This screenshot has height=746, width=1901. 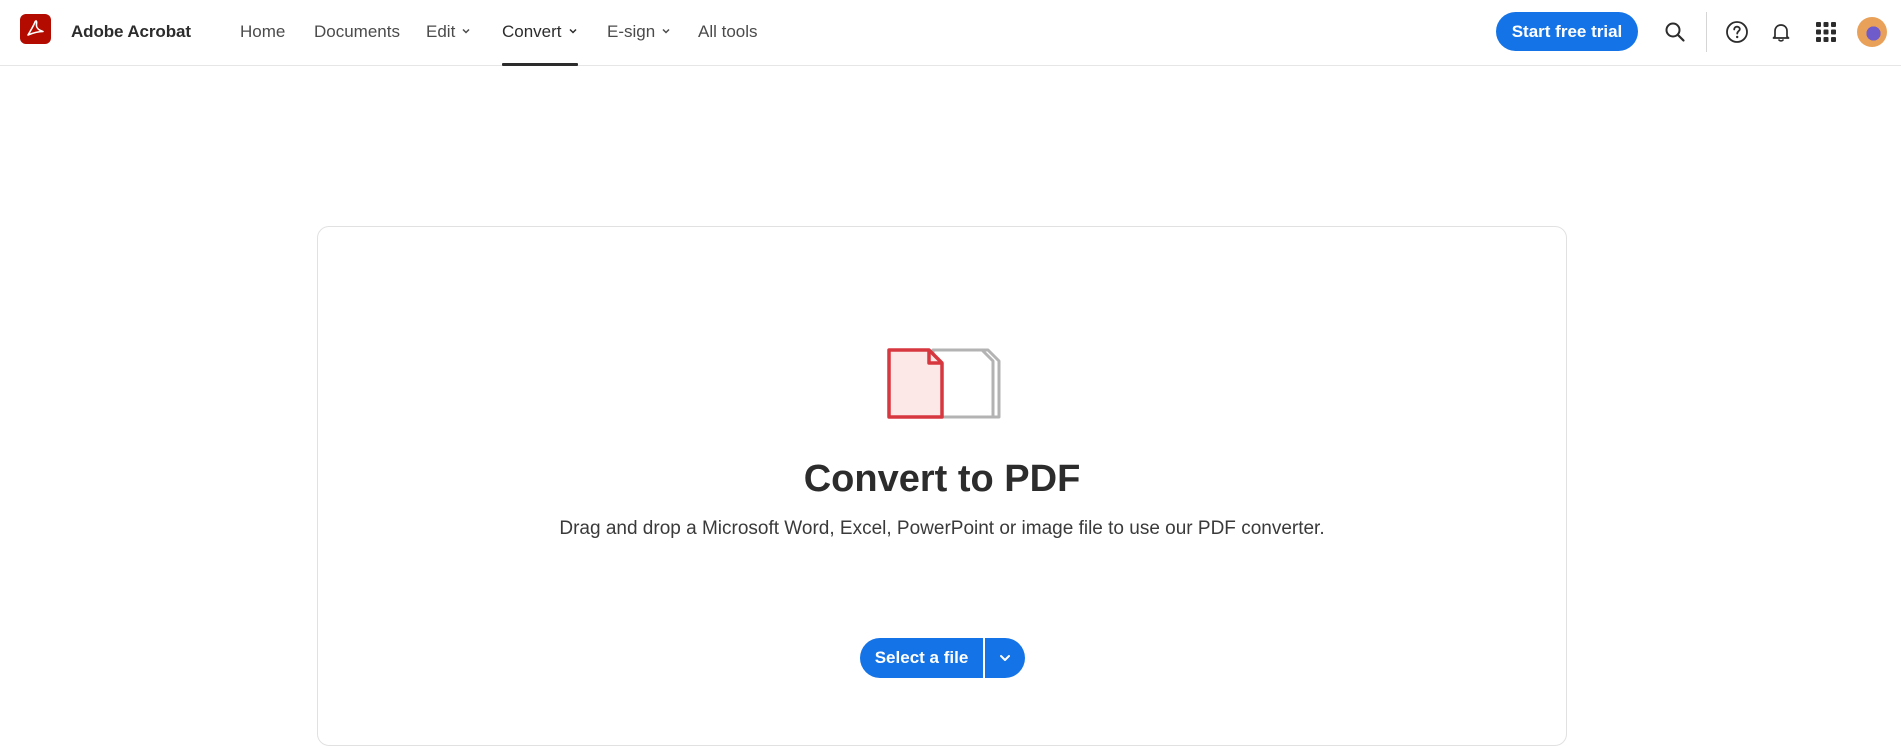 What do you see at coordinates (35, 29) in the screenshot?
I see `adobe-acrobat-logo-icon` at bounding box center [35, 29].